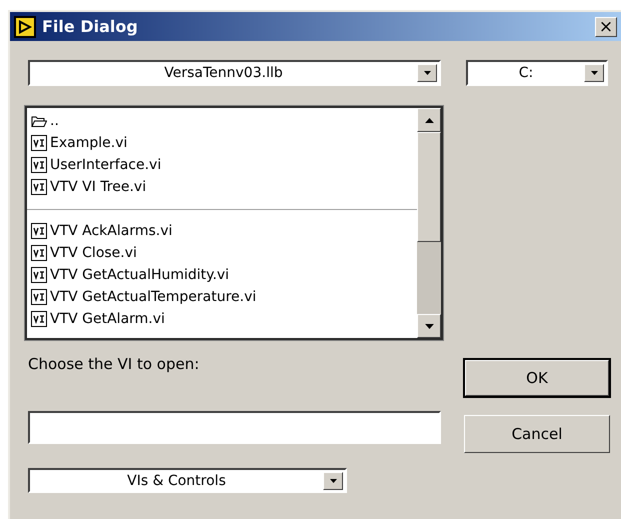 Image resolution: width=621 pixels, height=519 pixels. I want to click on dialog-button: Cancel, so click(537, 434).